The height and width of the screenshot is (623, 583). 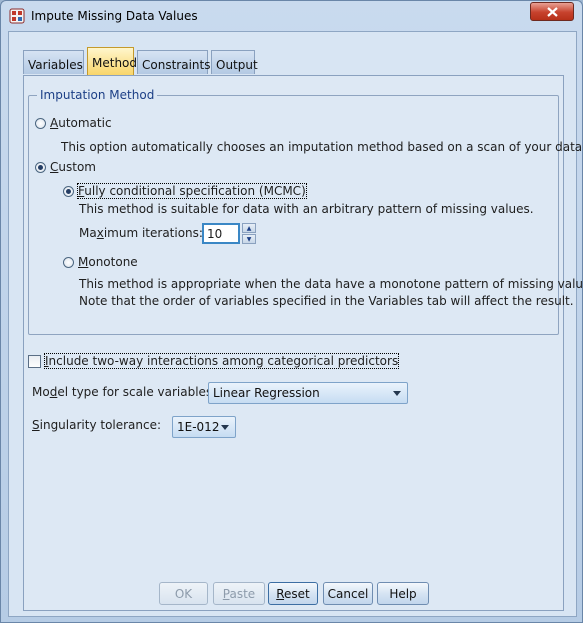 What do you see at coordinates (234, 62) in the screenshot?
I see `tab-output: Output` at bounding box center [234, 62].